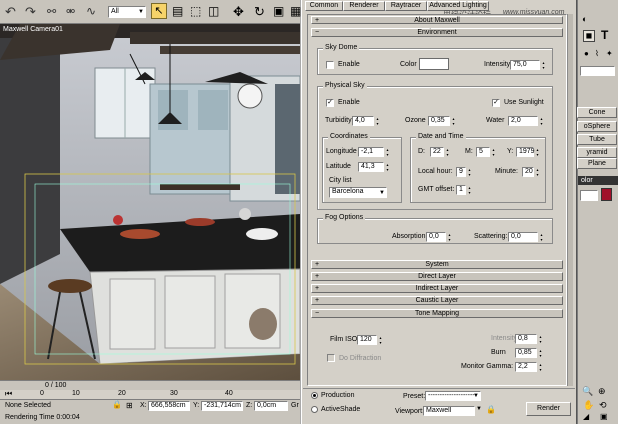  I want to click on longitude-field: -2,1, so click(371, 152).